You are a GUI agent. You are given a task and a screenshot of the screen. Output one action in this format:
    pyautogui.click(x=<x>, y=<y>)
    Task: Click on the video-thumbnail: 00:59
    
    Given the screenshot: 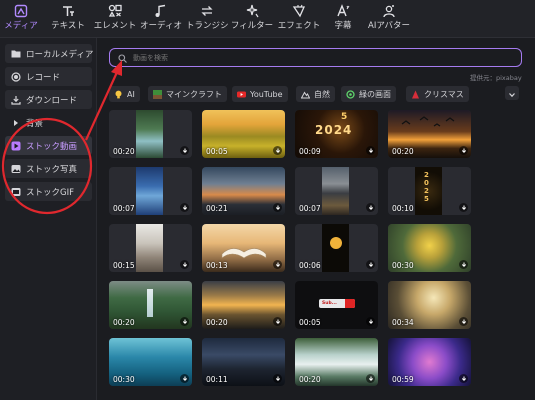 What is the action you would take?
    pyautogui.click(x=429, y=362)
    